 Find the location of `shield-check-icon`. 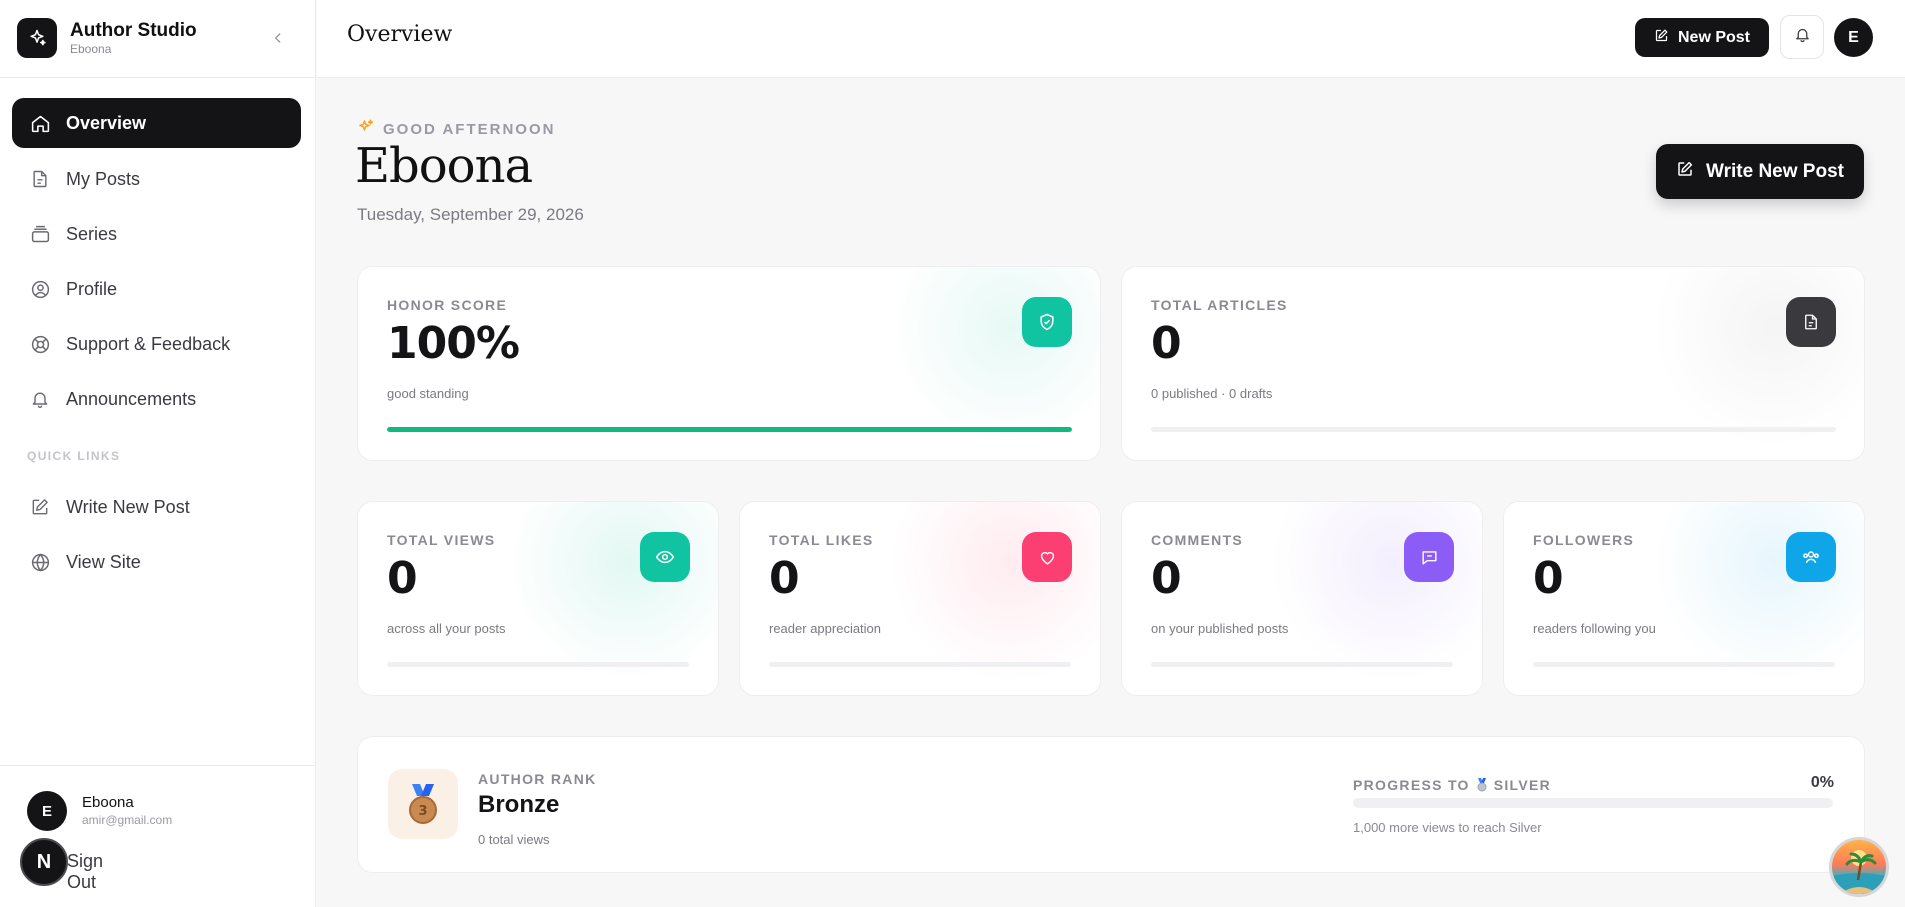

shield-check-icon is located at coordinates (1047, 322).